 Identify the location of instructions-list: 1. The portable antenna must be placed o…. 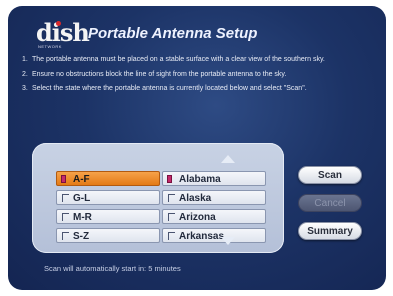
(200, 78).